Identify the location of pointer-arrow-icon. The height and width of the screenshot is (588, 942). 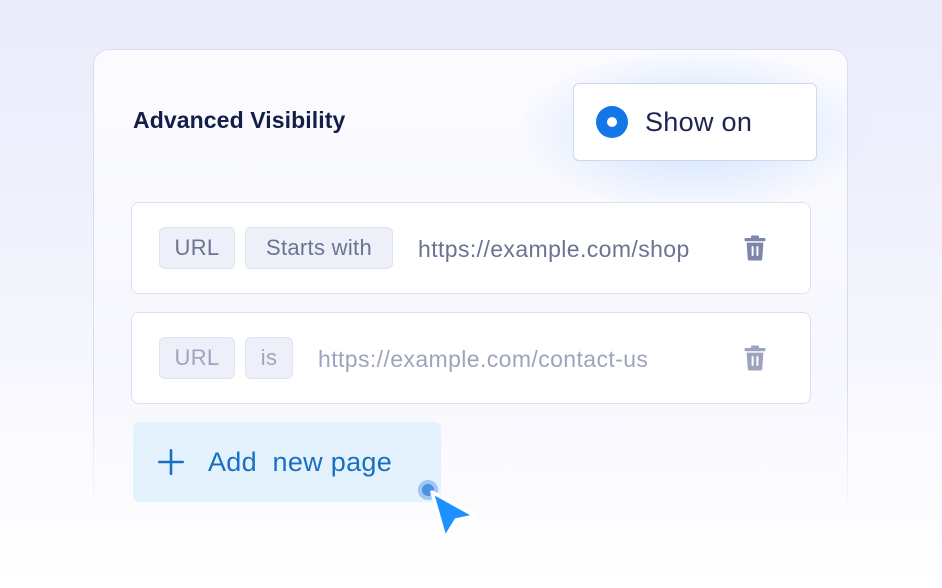
(453, 515).